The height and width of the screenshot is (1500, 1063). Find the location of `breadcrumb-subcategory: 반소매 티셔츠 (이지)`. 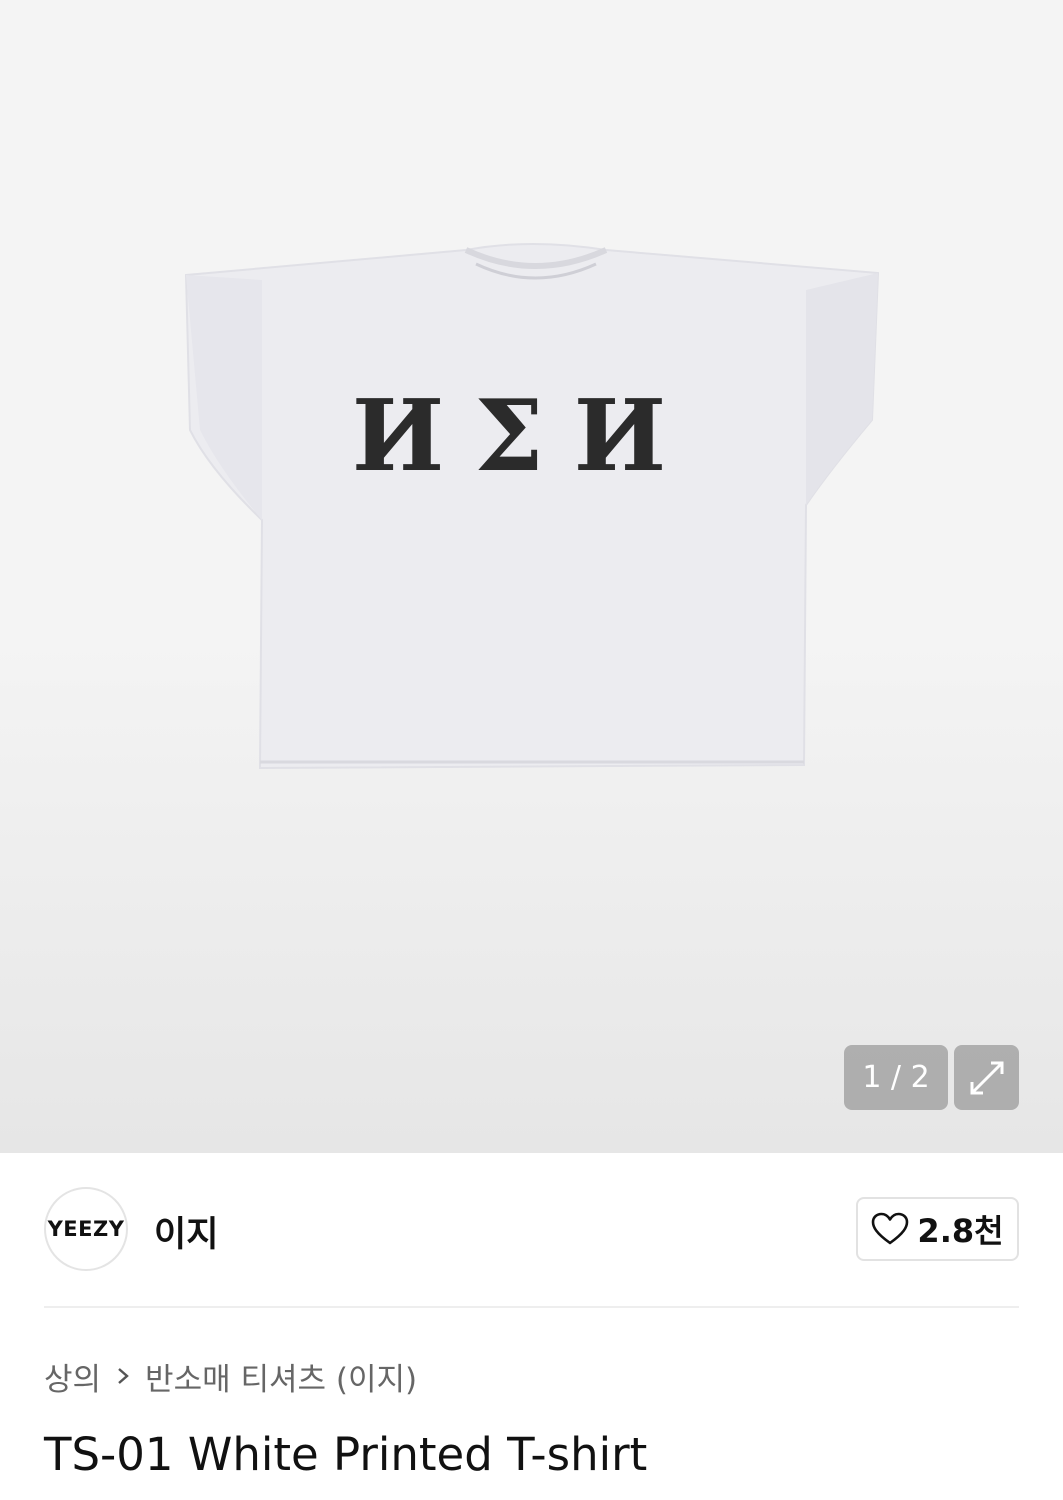

breadcrumb-subcategory: 반소매 티셔츠 (이지) is located at coordinates (281, 1376).